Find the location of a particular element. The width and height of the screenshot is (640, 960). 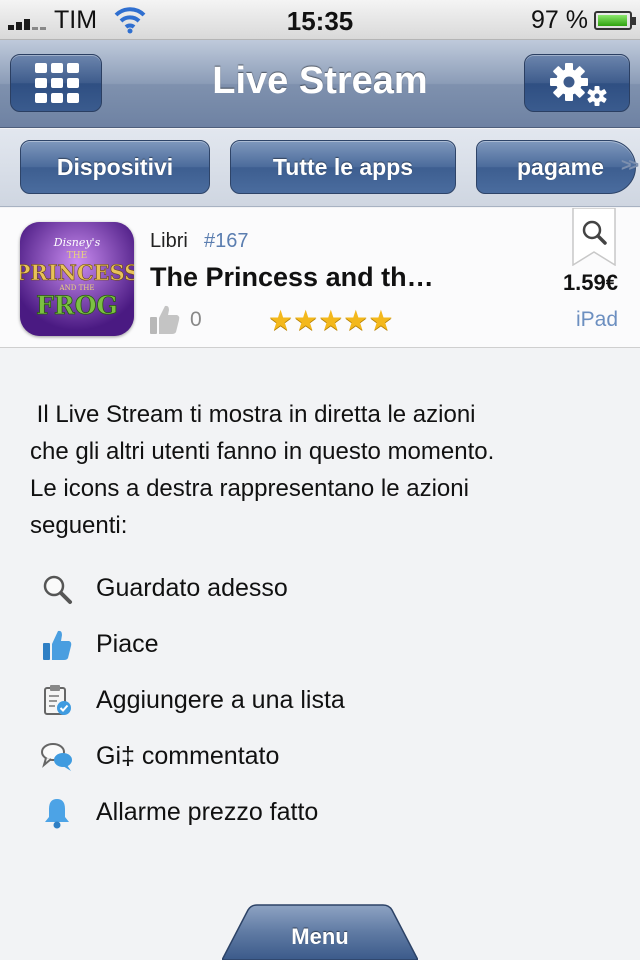

legend-label: Piace is located at coordinates (127, 644).